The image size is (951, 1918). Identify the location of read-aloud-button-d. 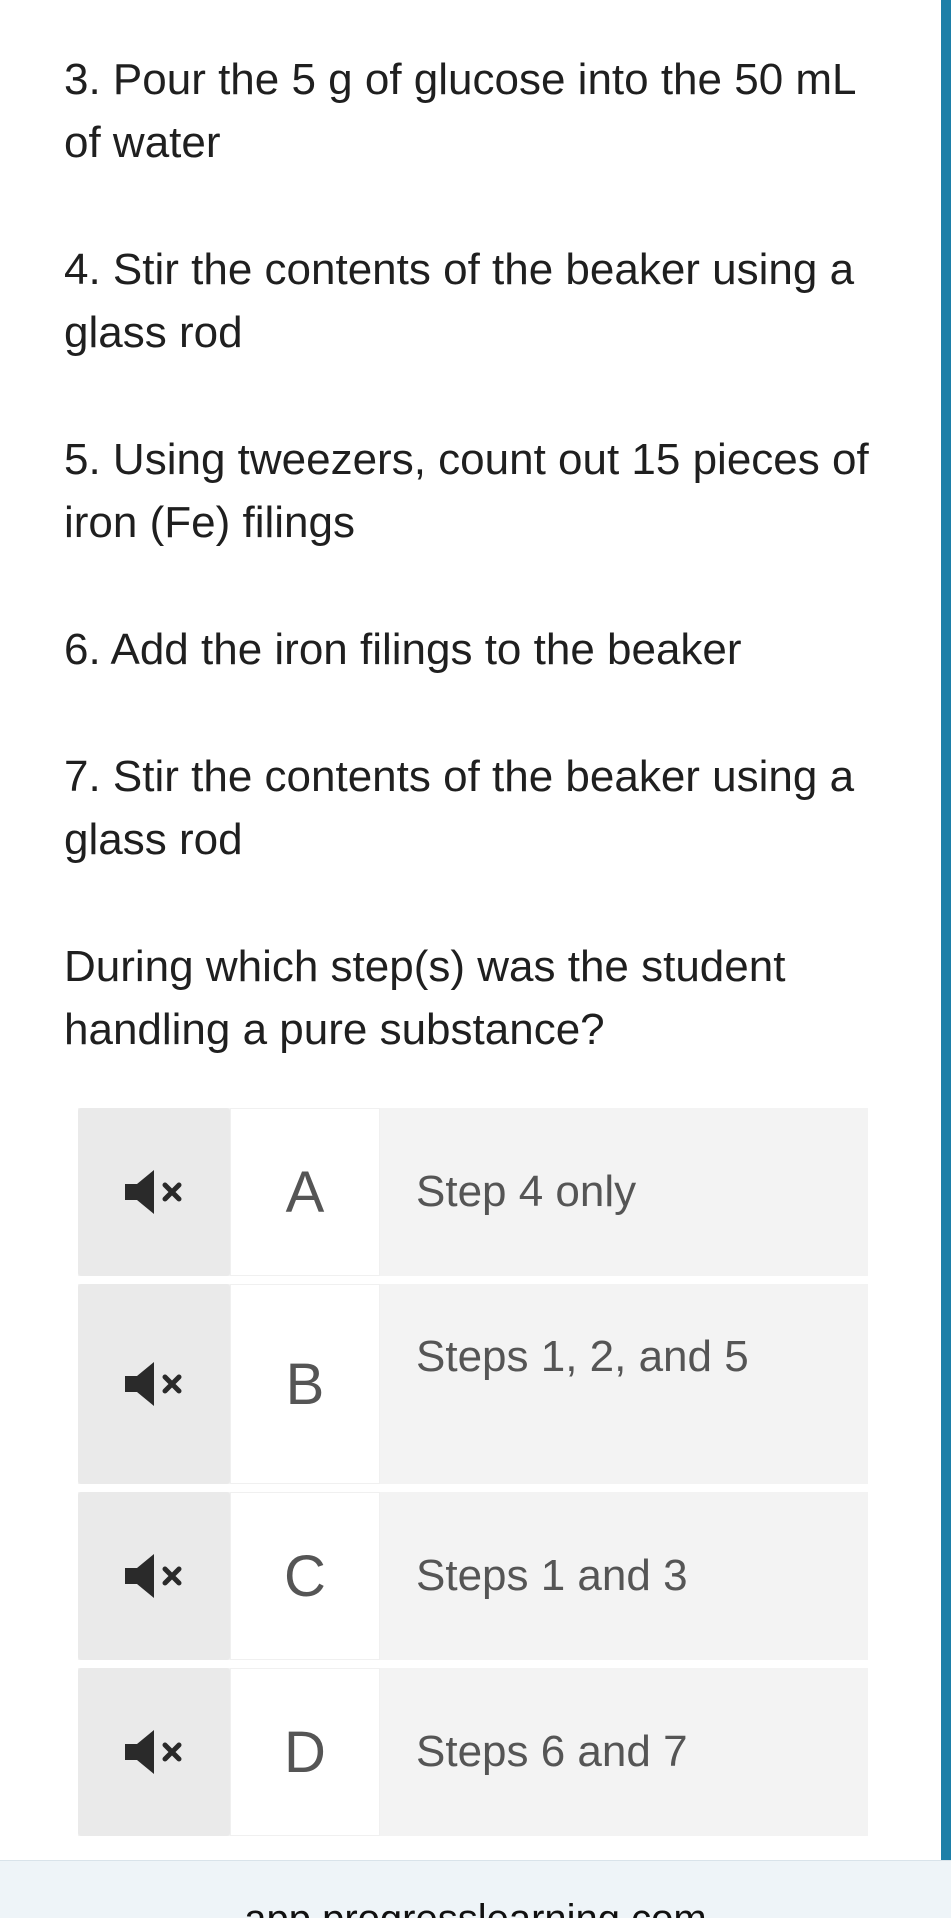
(154, 1752).